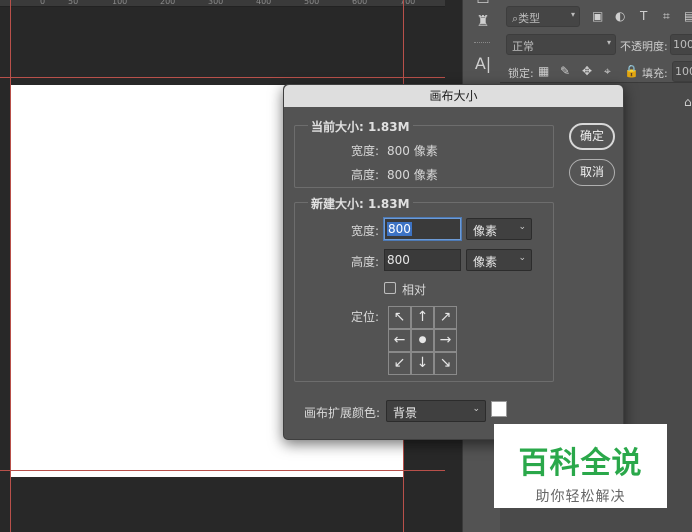 Image resolution: width=692 pixels, height=532 pixels. I want to click on ruler-tick: 300, so click(216, 3).